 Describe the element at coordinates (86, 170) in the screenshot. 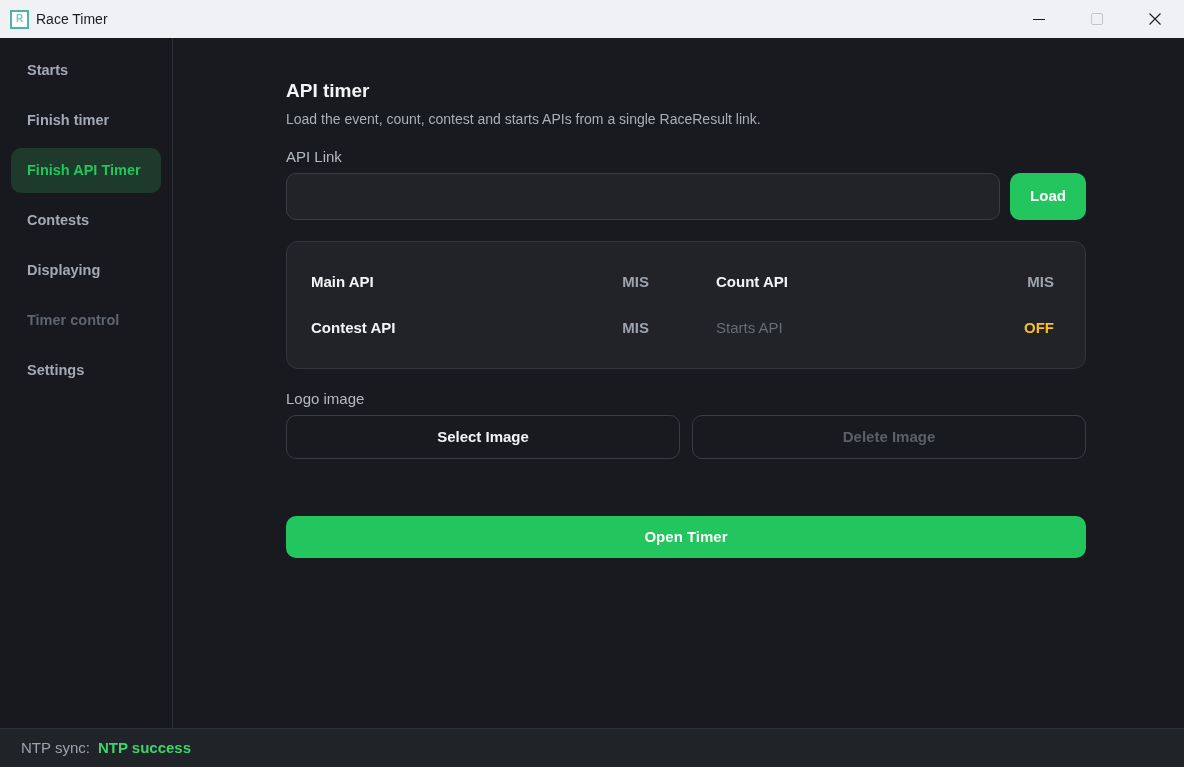

I see `sidebar-item: Finish API Timer` at that location.